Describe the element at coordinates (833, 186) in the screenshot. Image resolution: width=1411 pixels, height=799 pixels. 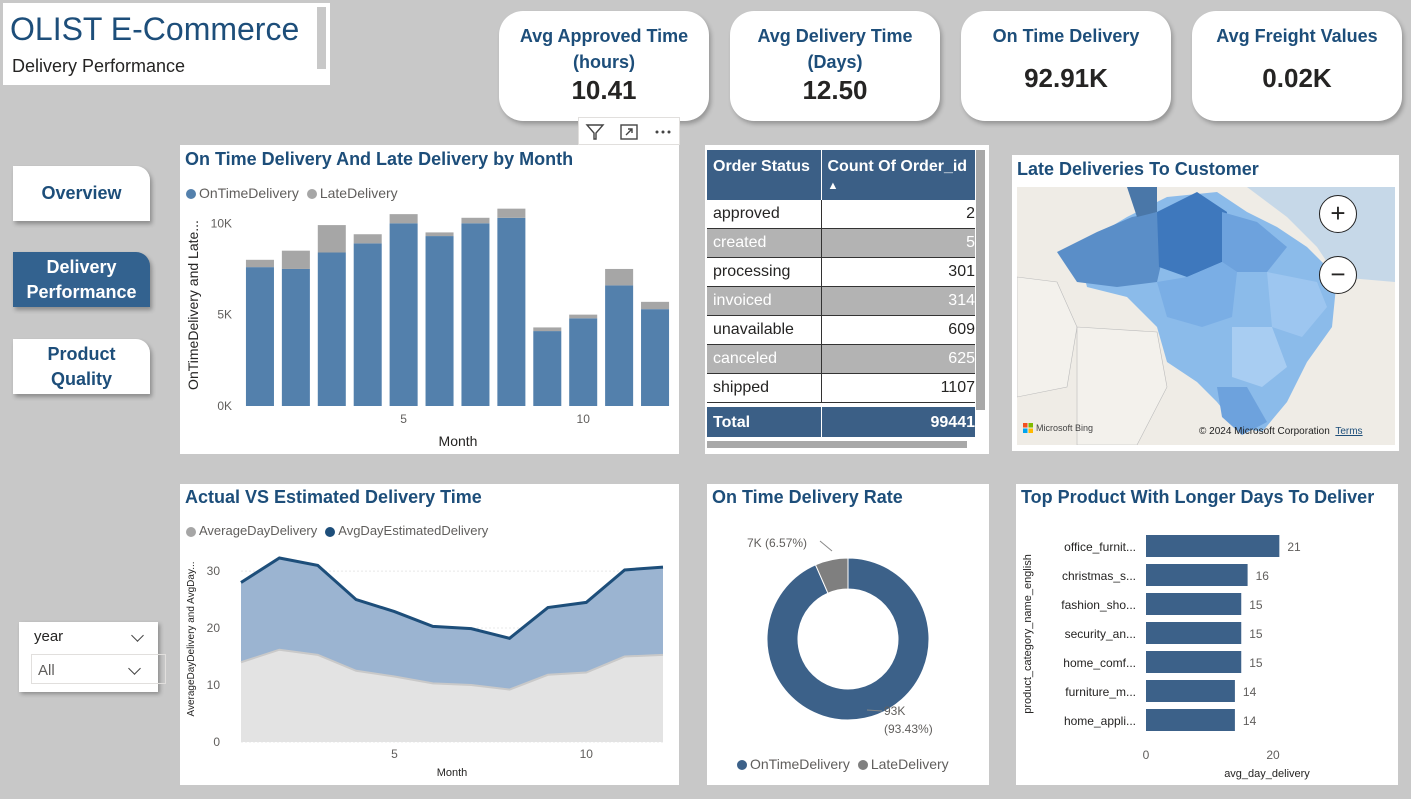
I see `sort-ascending-icon: ▲` at that location.